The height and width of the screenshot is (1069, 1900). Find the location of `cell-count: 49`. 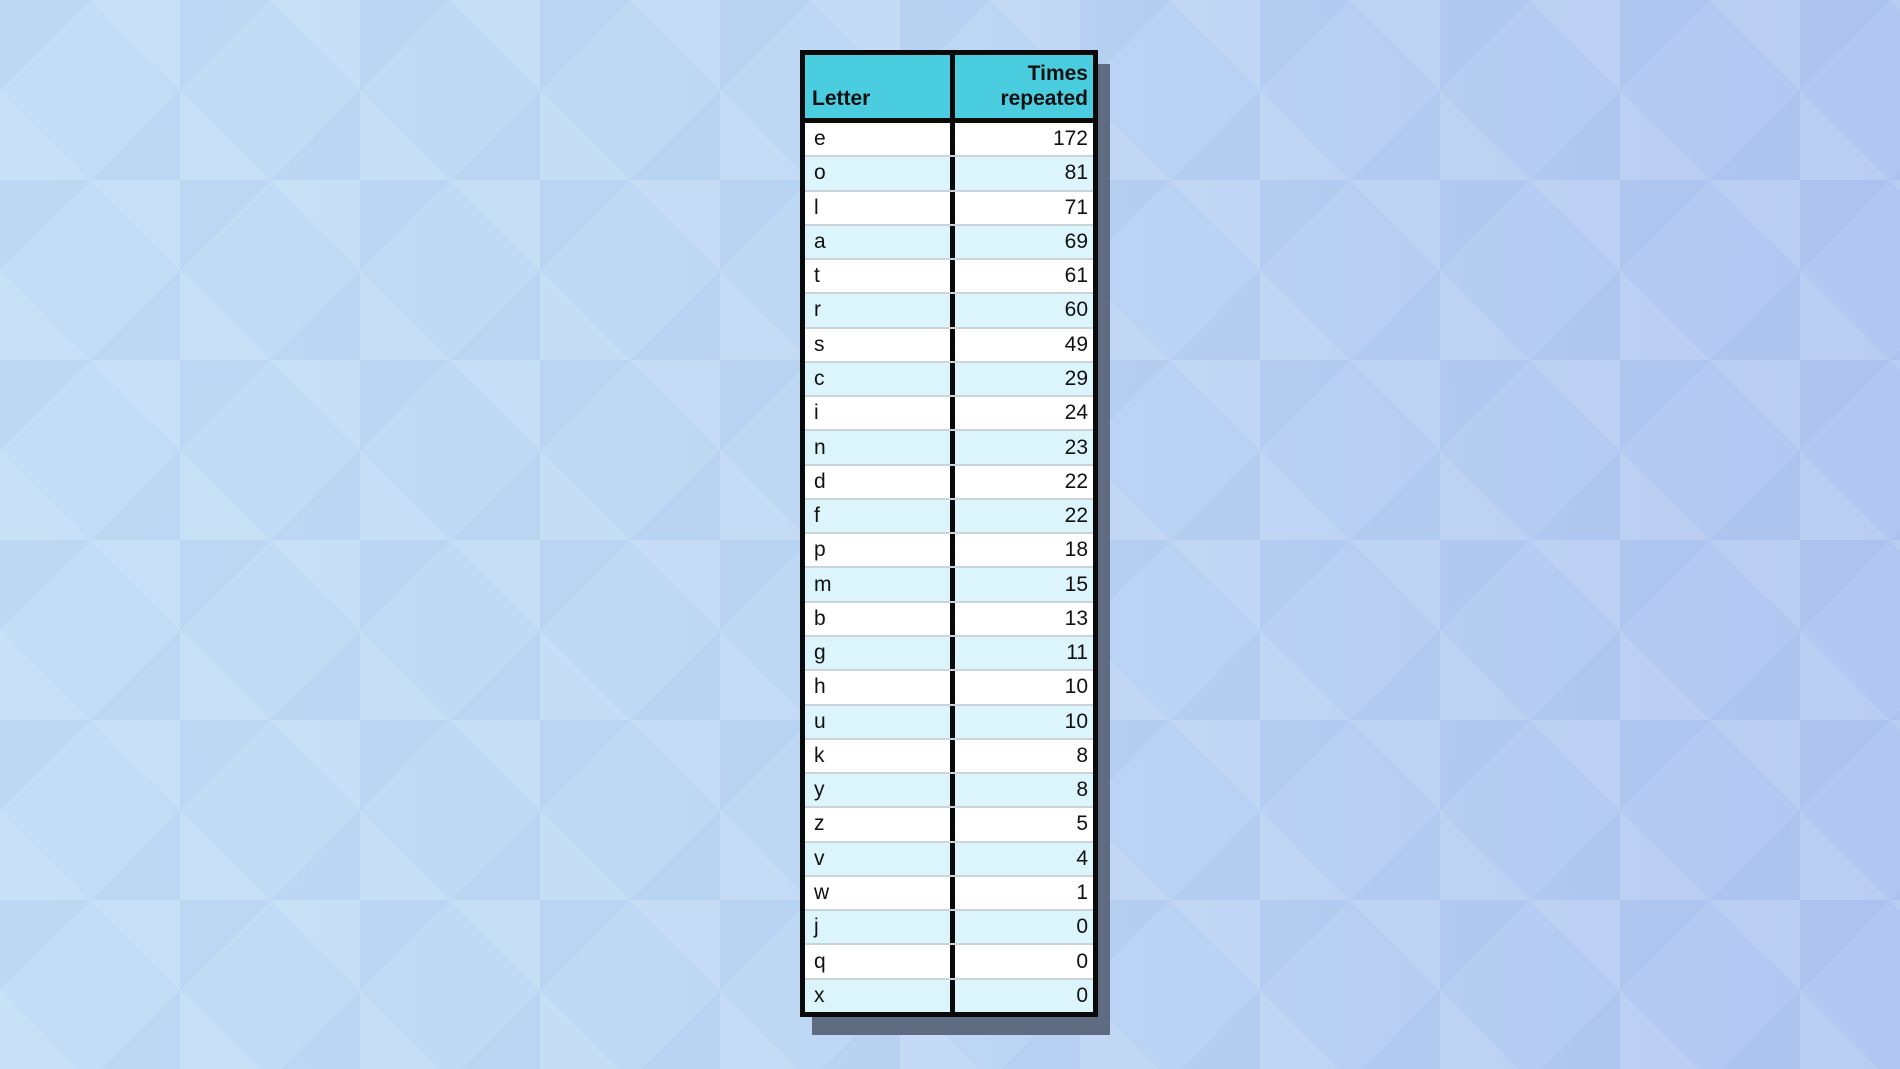

cell-count: 49 is located at coordinates (1076, 344).